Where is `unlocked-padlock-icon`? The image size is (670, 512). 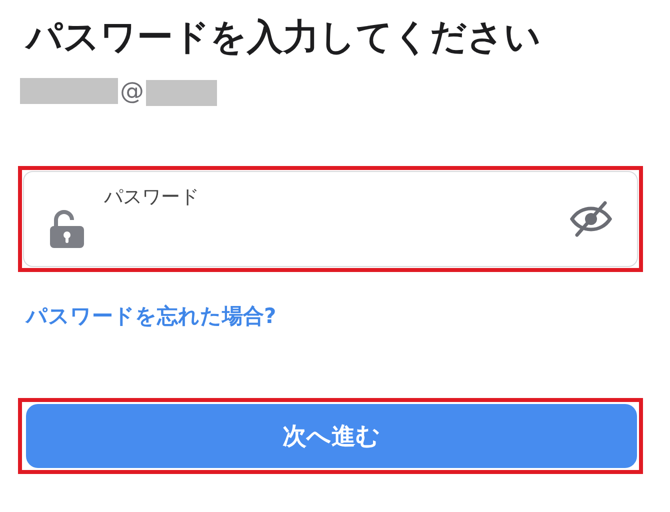
unlocked-padlock-icon is located at coordinates (67, 229).